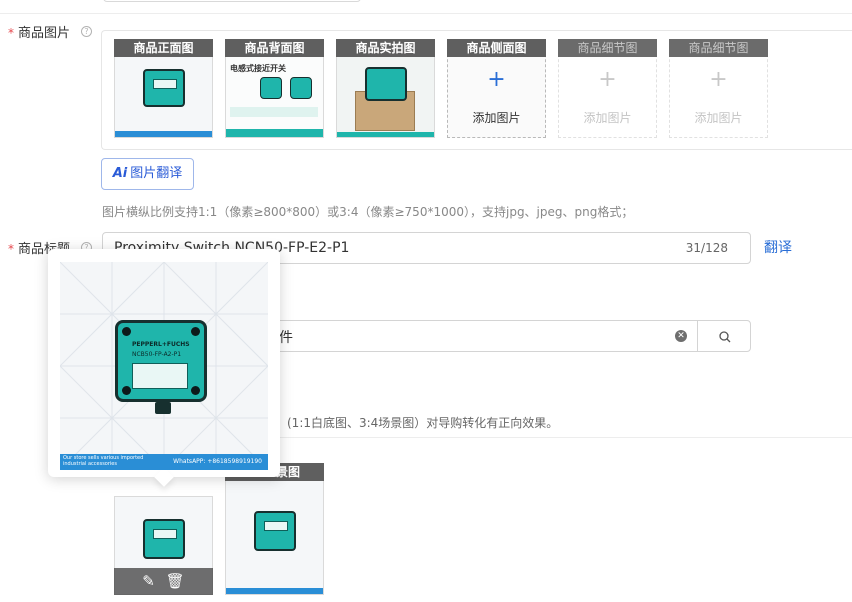 The image size is (852, 602). What do you see at coordinates (778, 247) in the screenshot?
I see `translate-link: 翻译` at bounding box center [778, 247].